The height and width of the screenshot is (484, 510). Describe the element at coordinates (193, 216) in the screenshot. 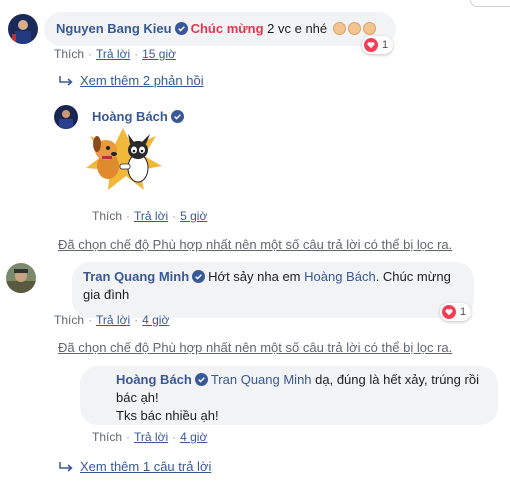

I see `timestamp: 5 giờ` at that location.